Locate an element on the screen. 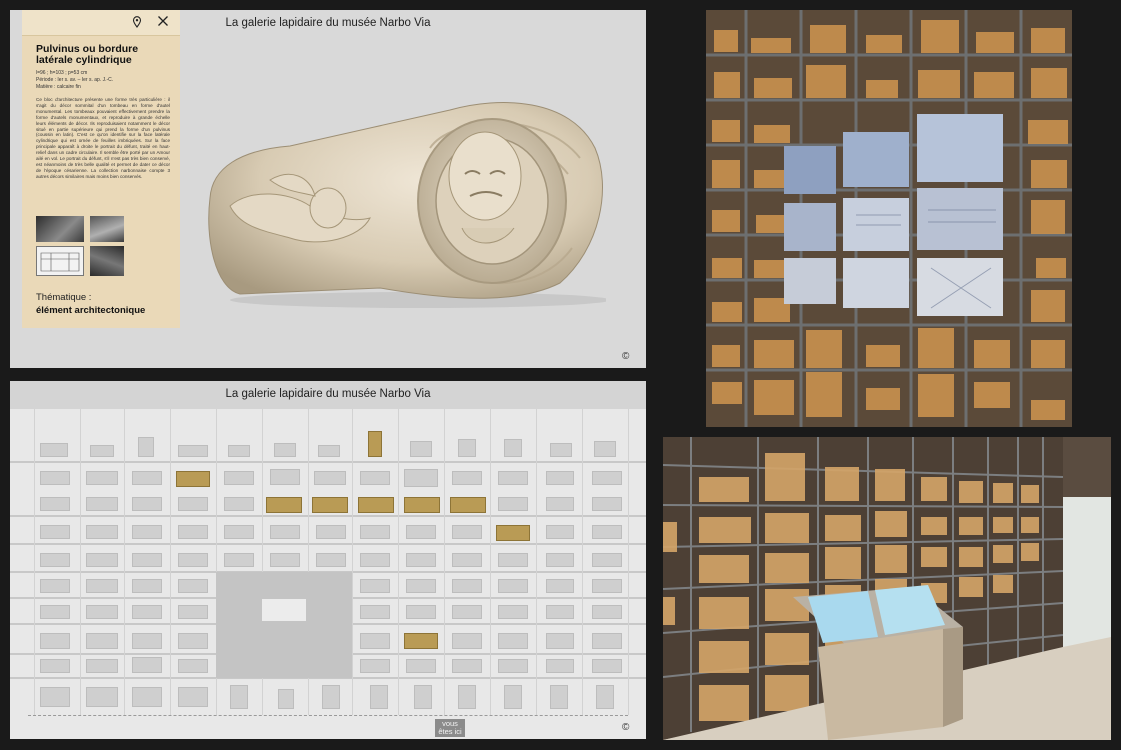 Image resolution: width=1121 pixels, height=750 pixels. scroll-track is located at coordinates (328, 716).